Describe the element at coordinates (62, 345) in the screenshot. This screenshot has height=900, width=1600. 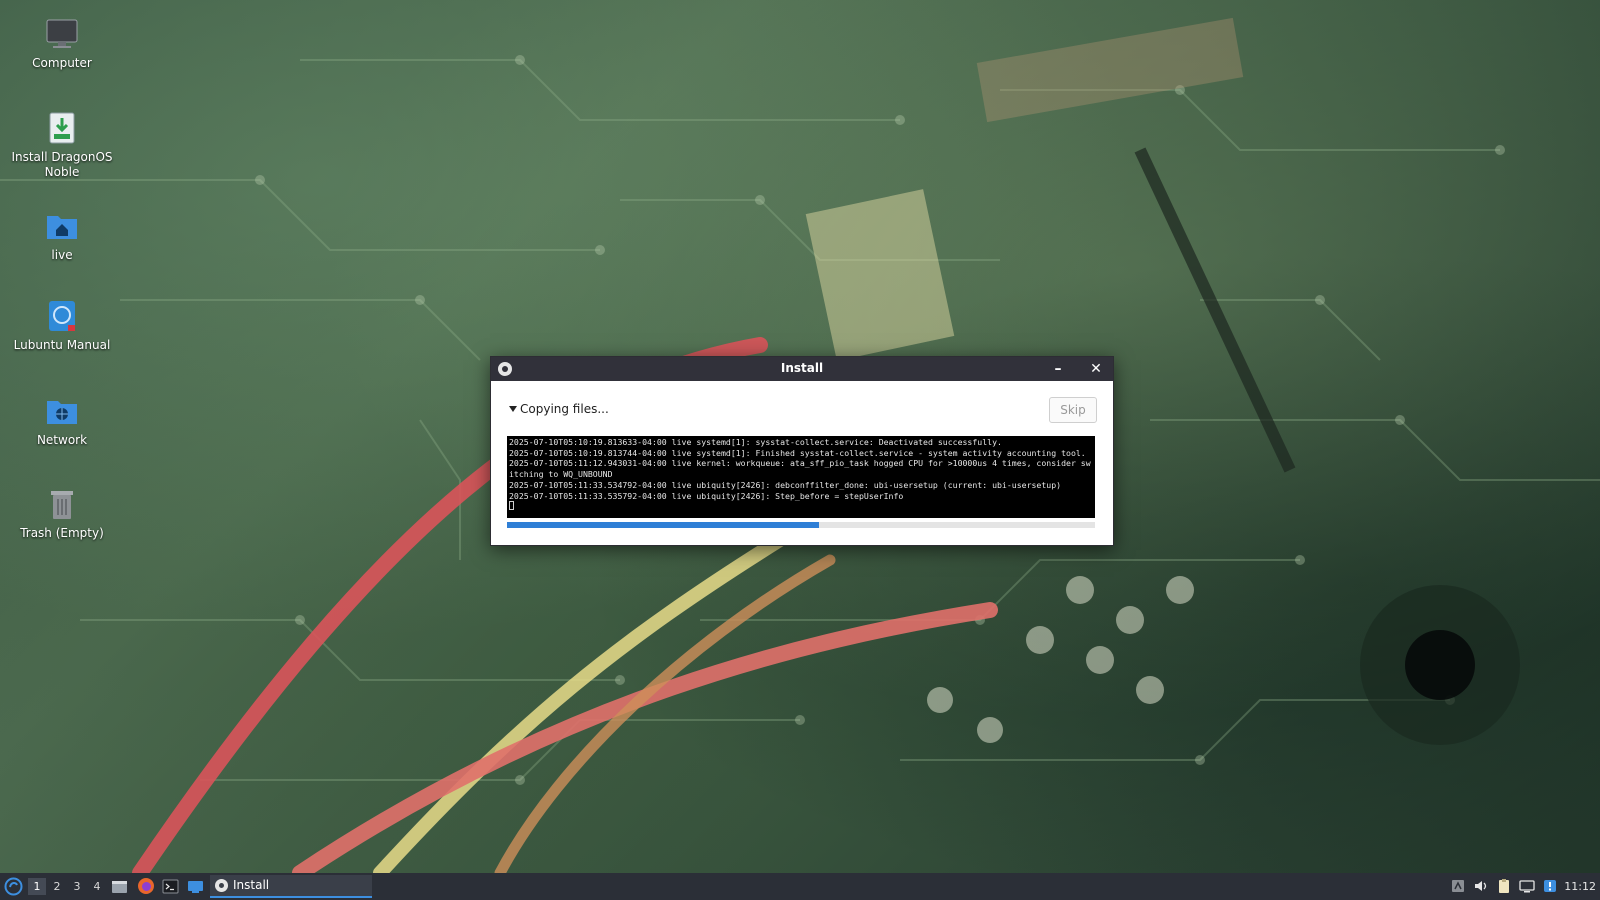
I see `desktop-icon-label: Lubuntu Manual` at that location.